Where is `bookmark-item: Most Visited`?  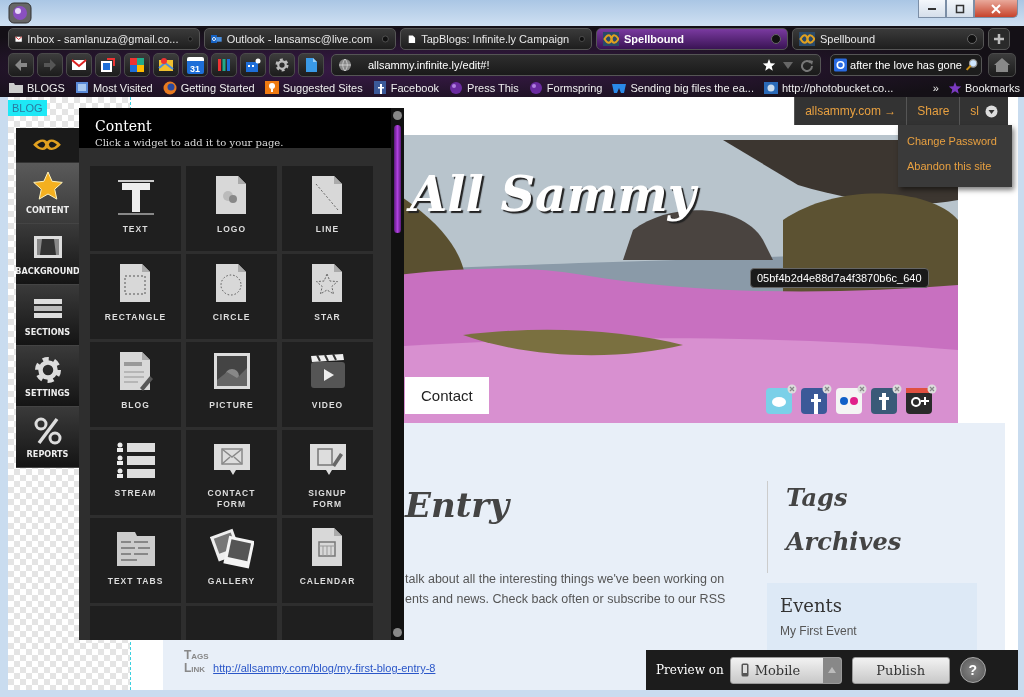 bookmark-item: Most Visited is located at coordinates (113, 87).